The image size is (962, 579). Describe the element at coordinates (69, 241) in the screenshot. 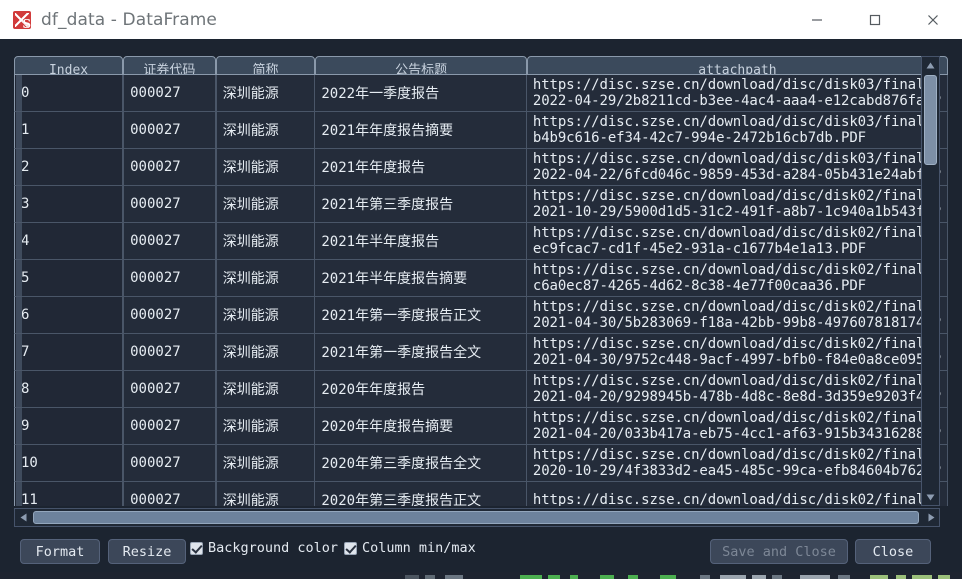

I see `cell-index: 4` at that location.